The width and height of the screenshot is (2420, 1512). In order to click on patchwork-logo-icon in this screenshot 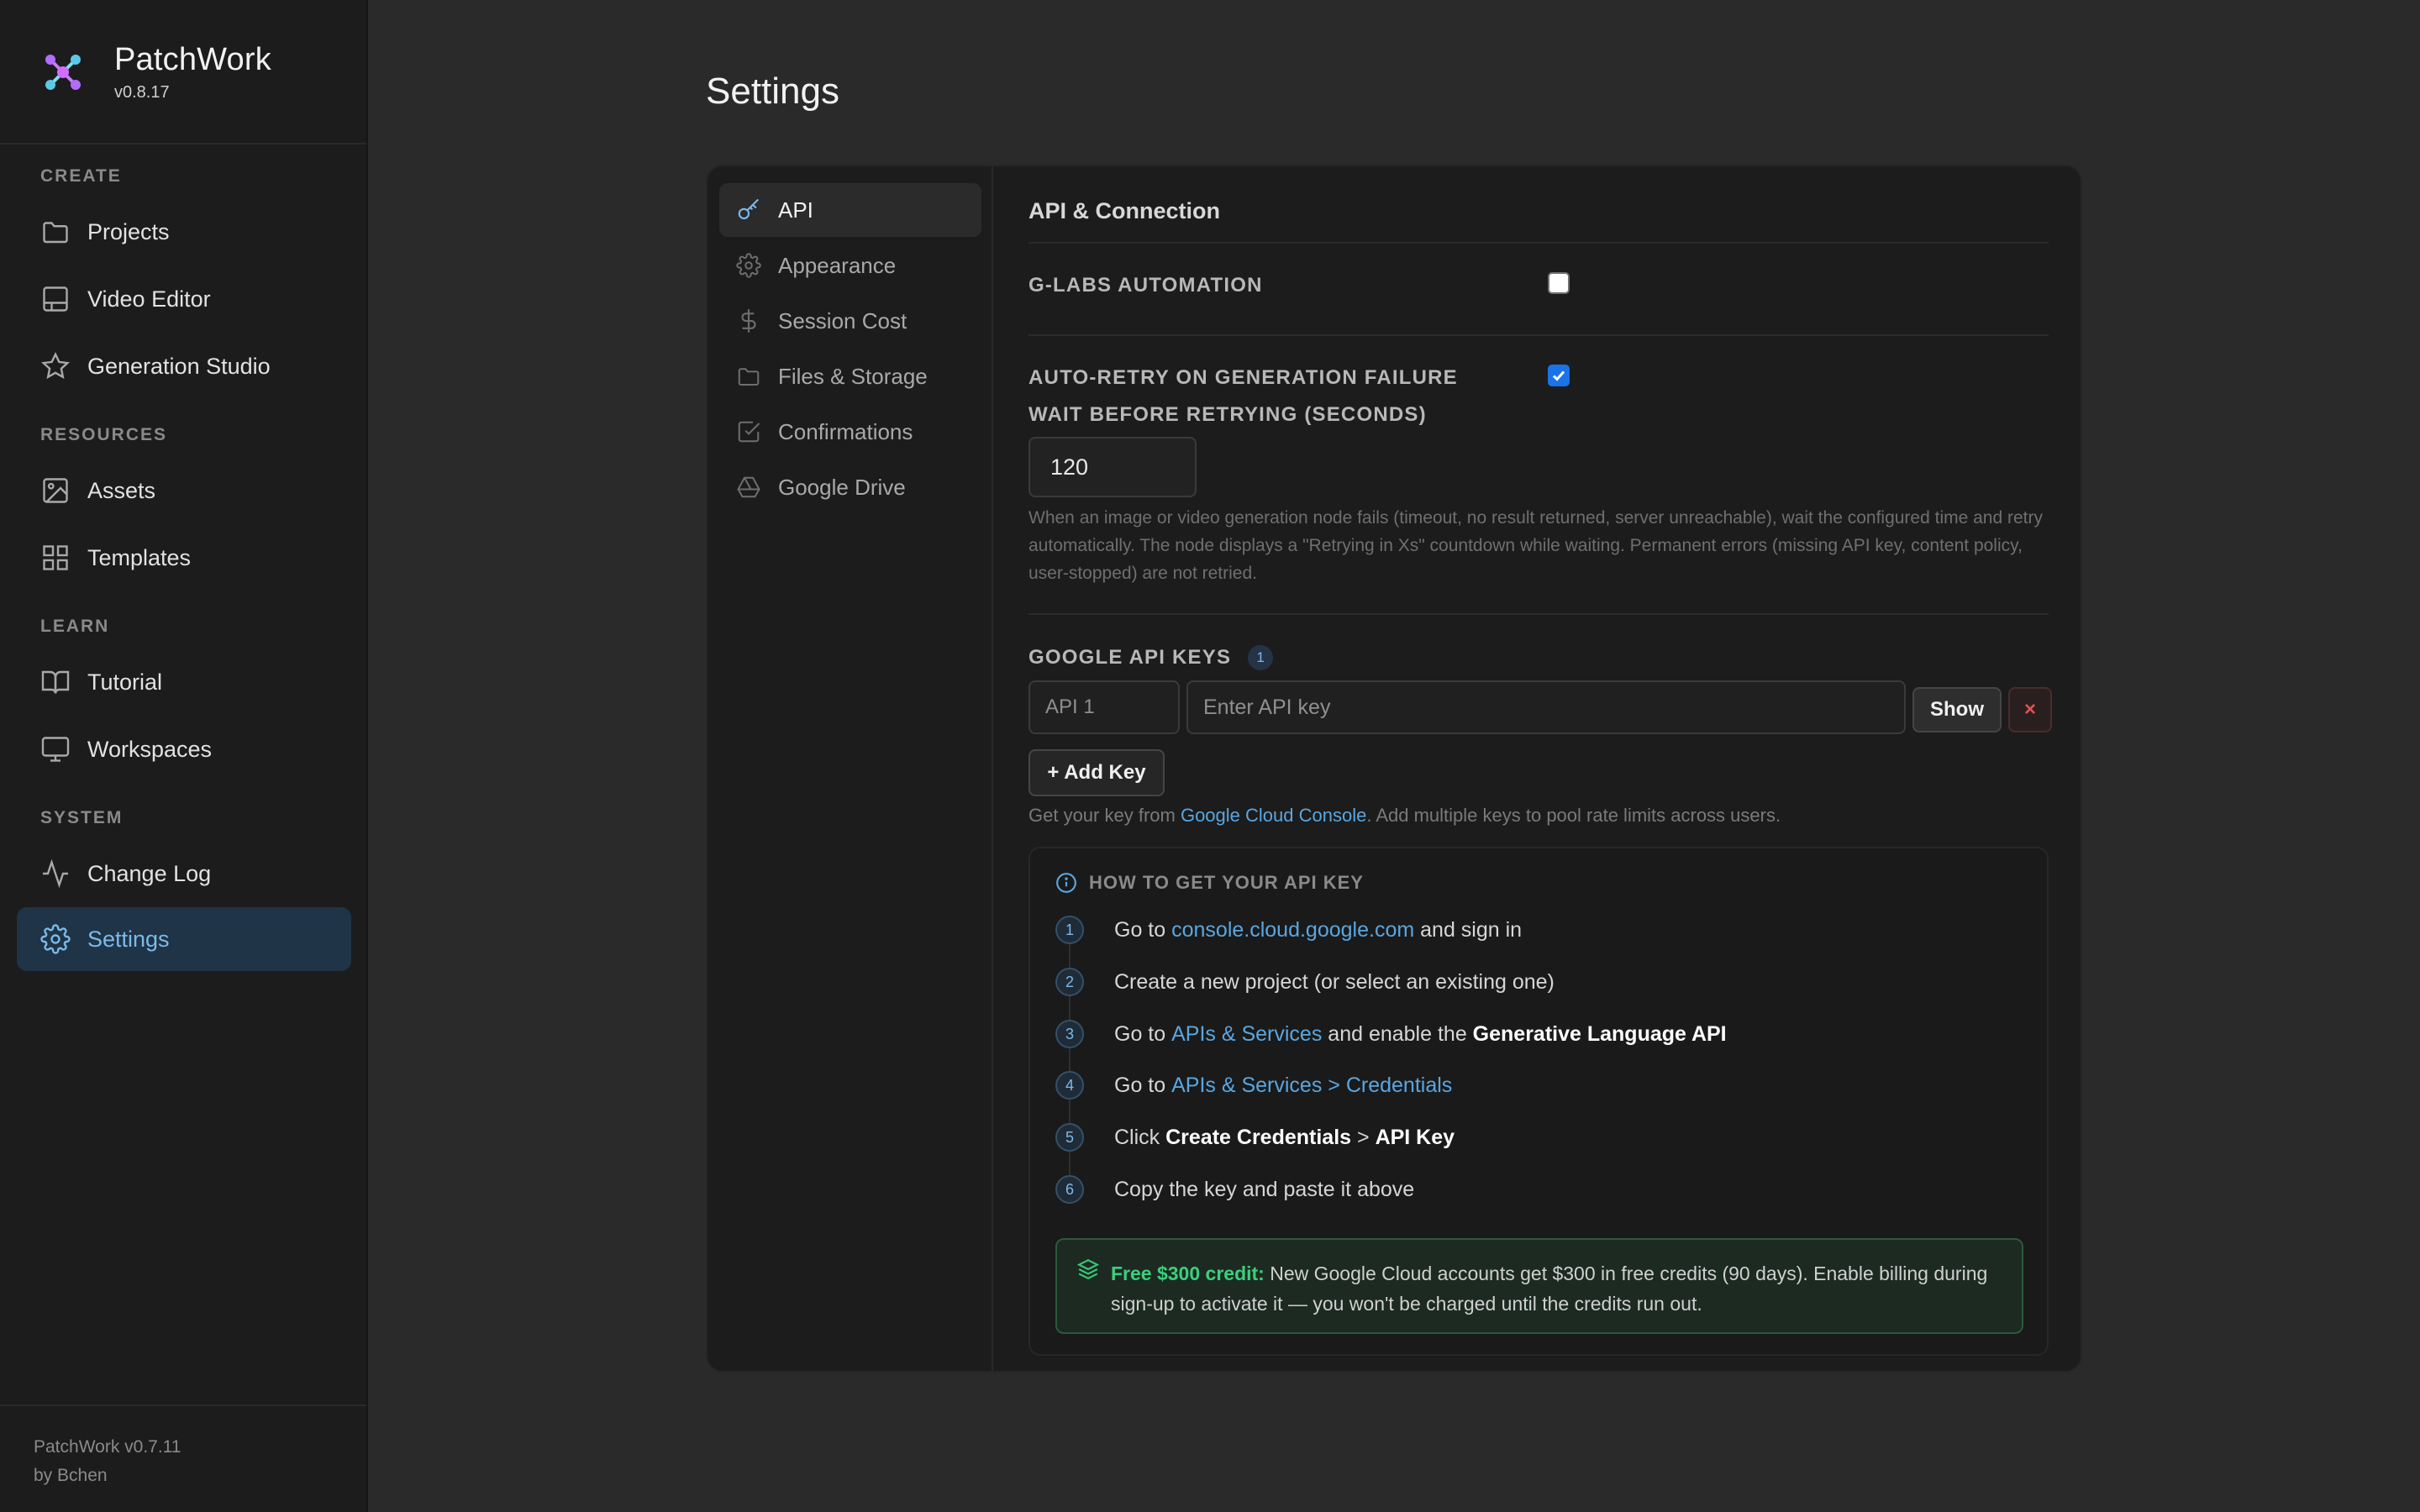, I will do `click(63, 72)`.